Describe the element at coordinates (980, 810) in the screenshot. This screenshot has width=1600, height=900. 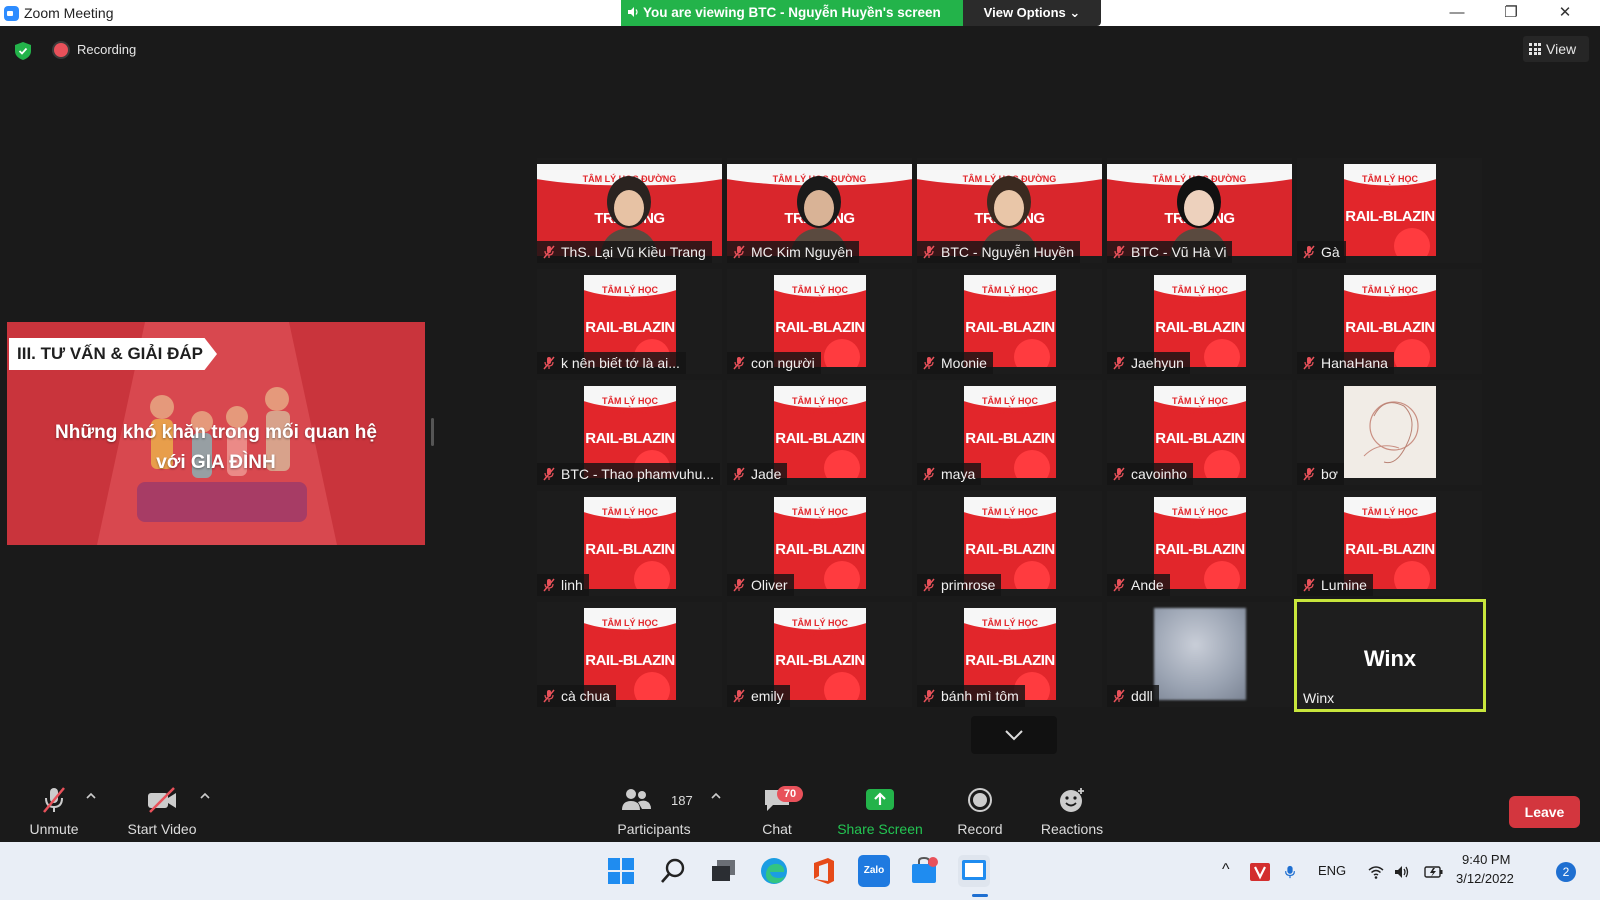
I see `record-button: Record` at that location.